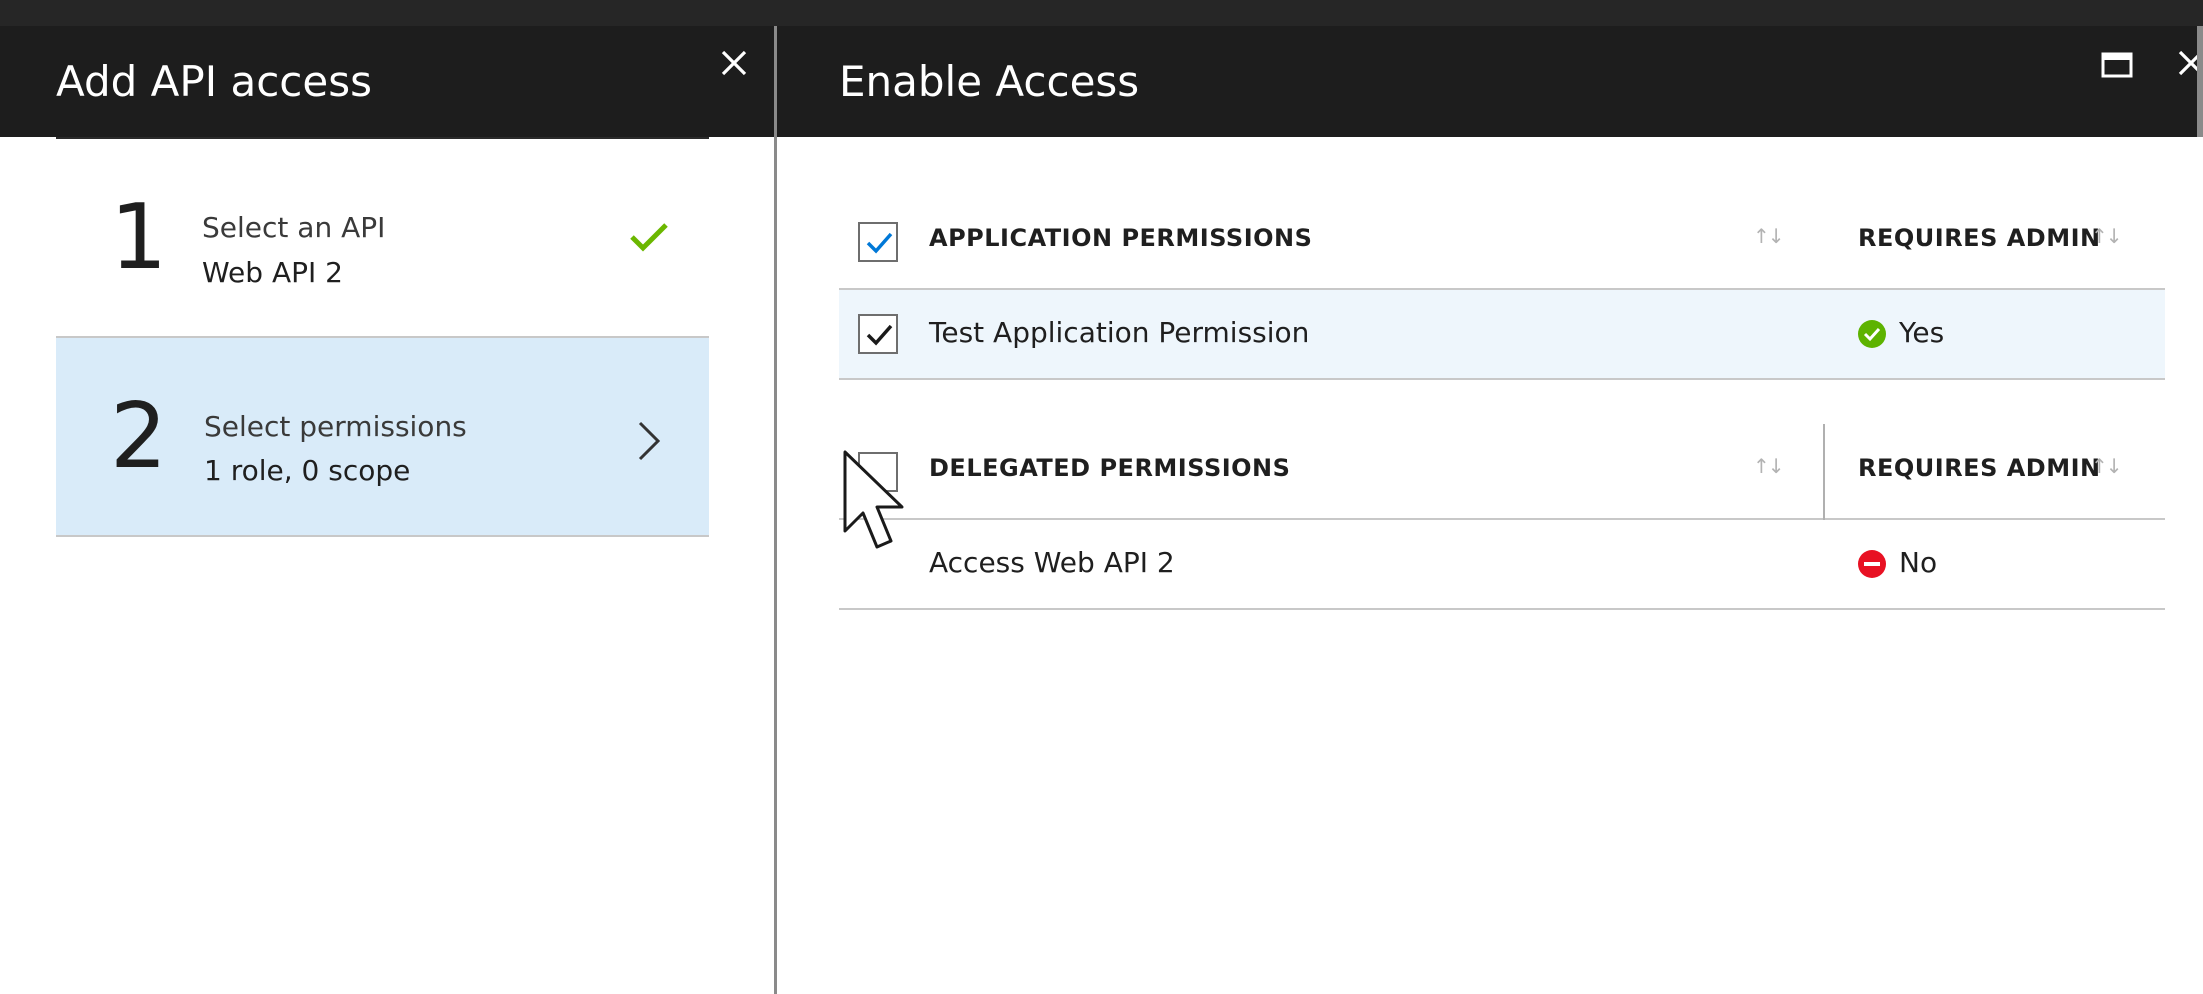 This screenshot has width=2203, height=994. Describe the element at coordinates (649, 443) in the screenshot. I see `chevron-right-icon` at that location.